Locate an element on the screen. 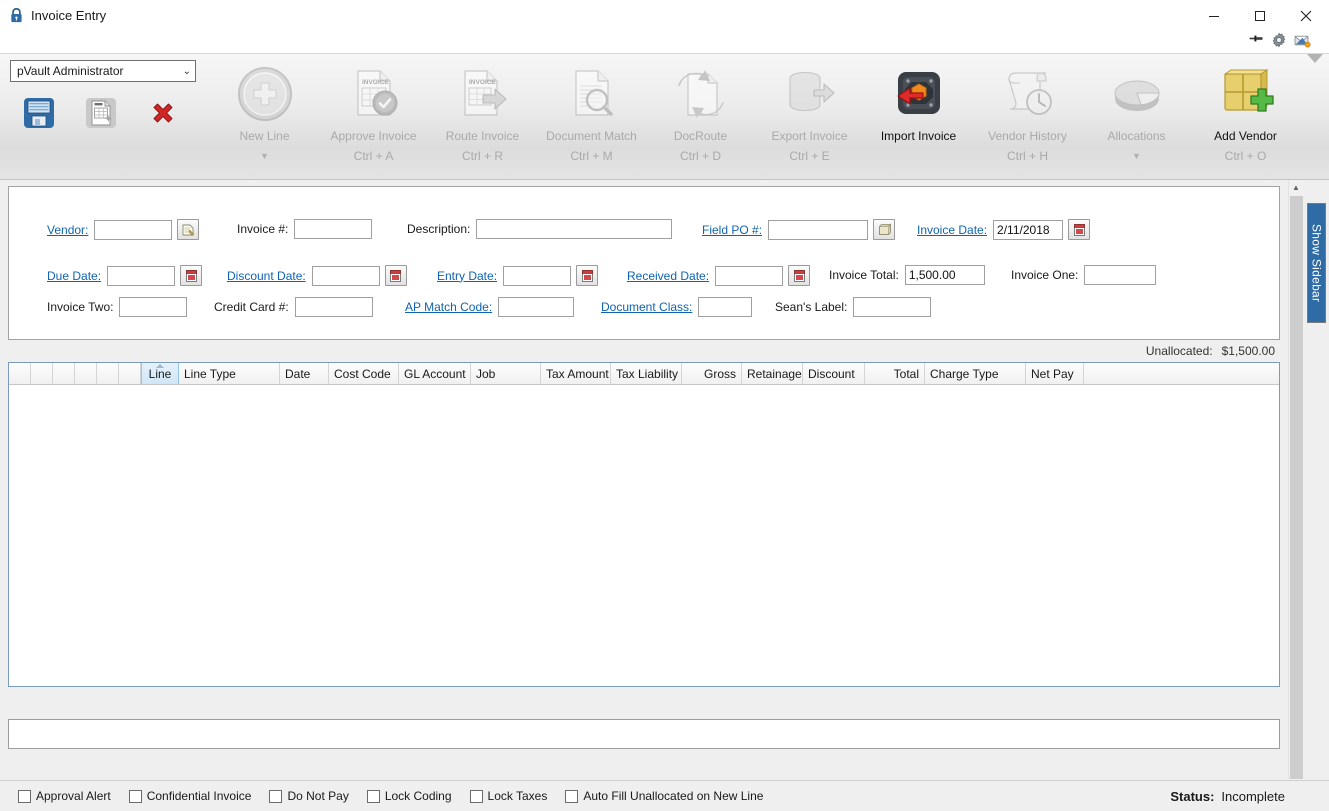  due-date-input is located at coordinates (141, 275).